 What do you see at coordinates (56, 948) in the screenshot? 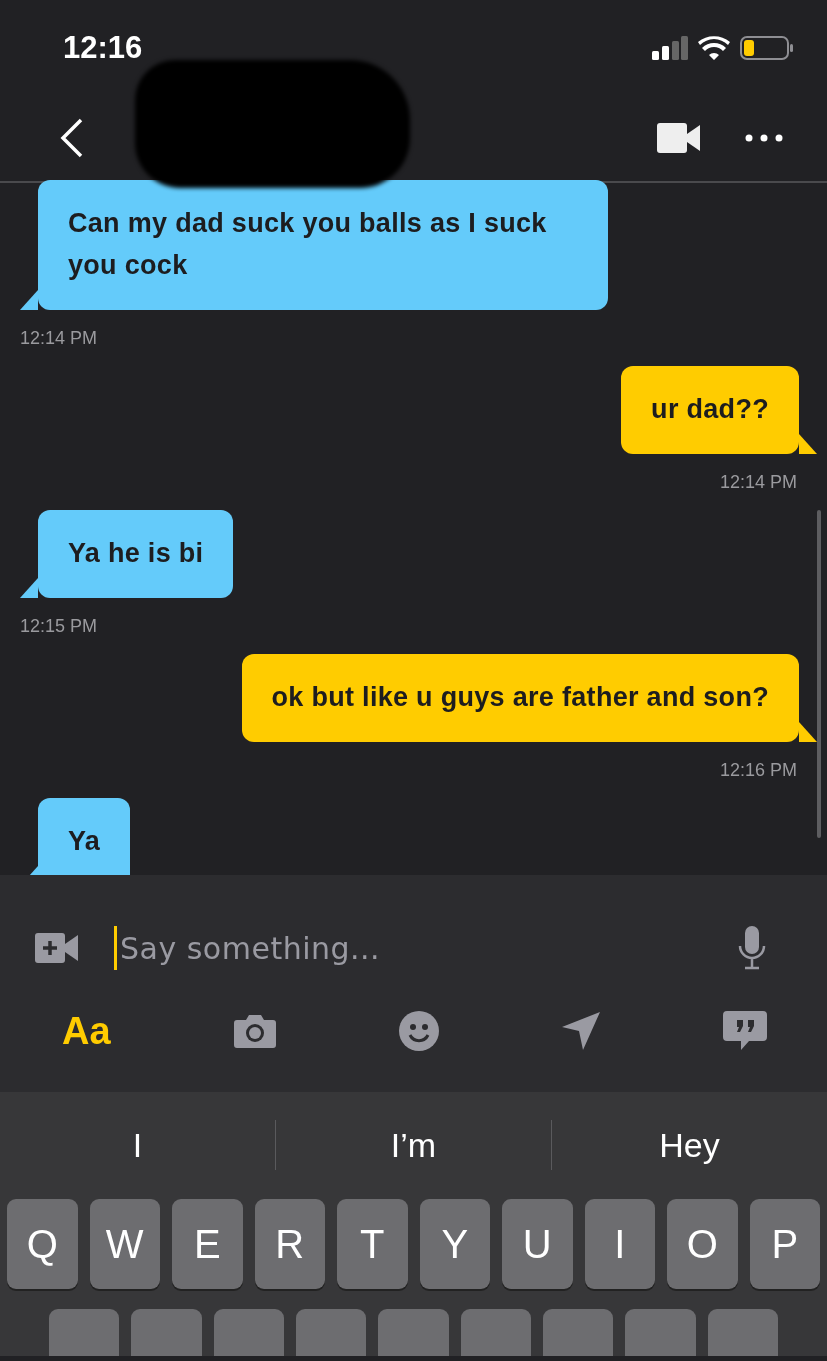
I see `add-video-icon` at bounding box center [56, 948].